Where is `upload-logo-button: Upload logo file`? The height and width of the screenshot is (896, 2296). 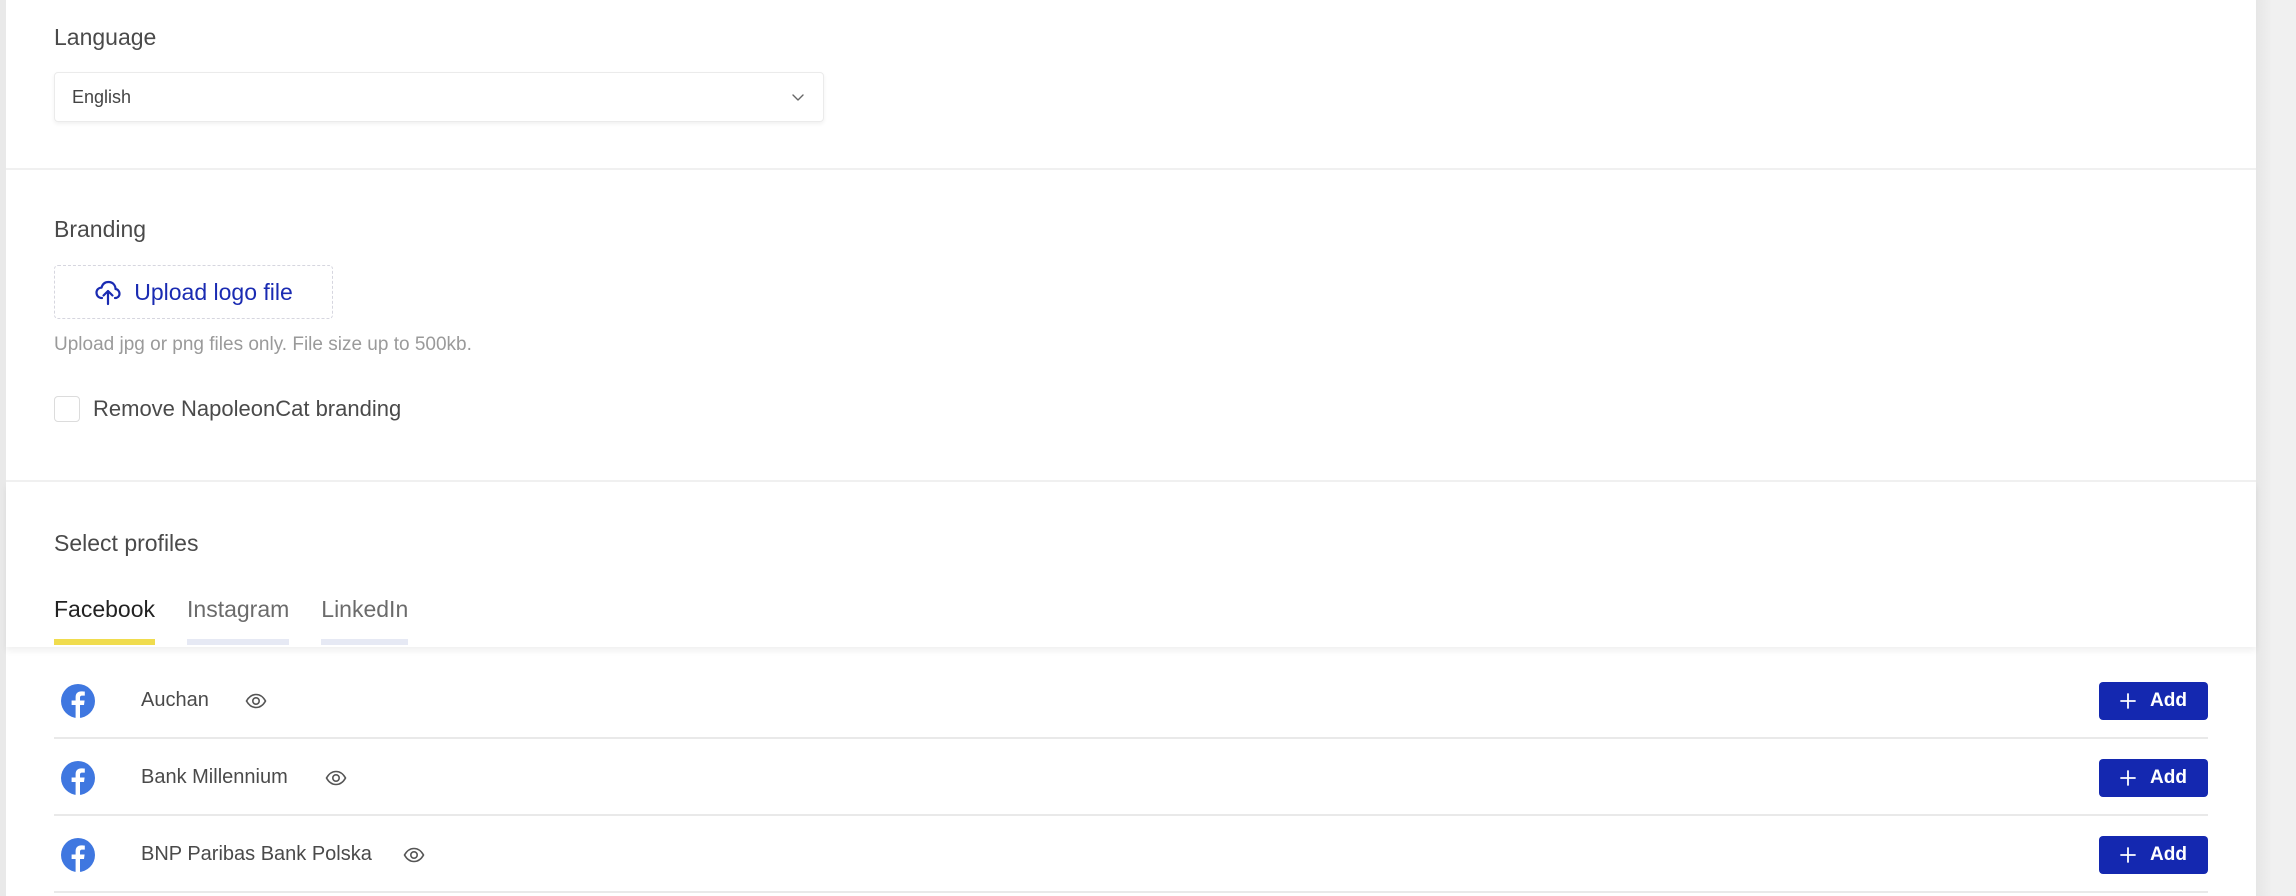
upload-logo-button: Upload logo file is located at coordinates (193, 292).